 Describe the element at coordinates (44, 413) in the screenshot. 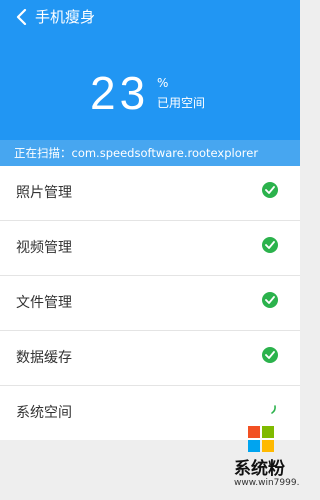

I see `category-label: 系统空间` at that location.